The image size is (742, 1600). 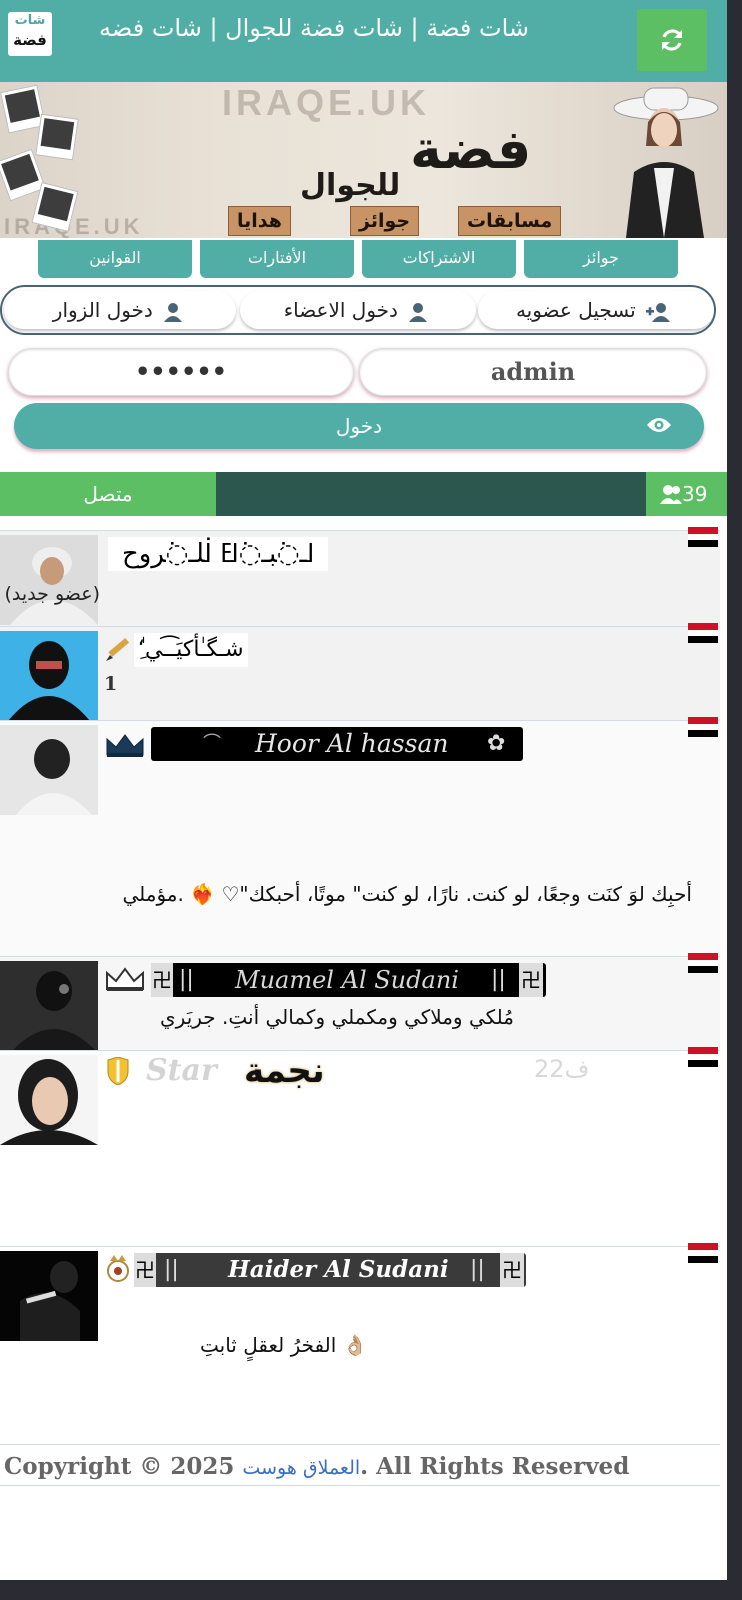 I want to click on banner-brand-sub: للجوال, so click(x=350, y=185).